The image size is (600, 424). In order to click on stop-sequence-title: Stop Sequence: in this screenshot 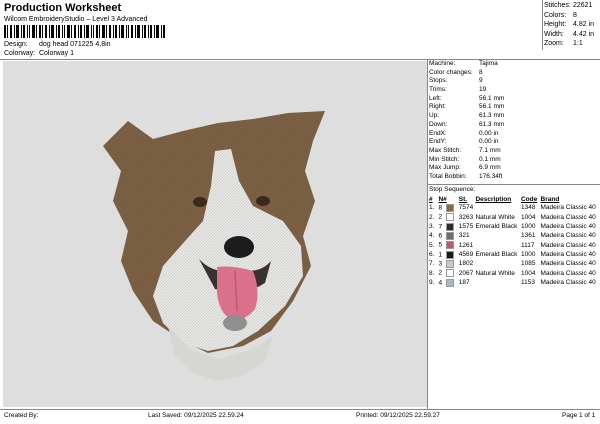, I will do `click(452, 189)`.